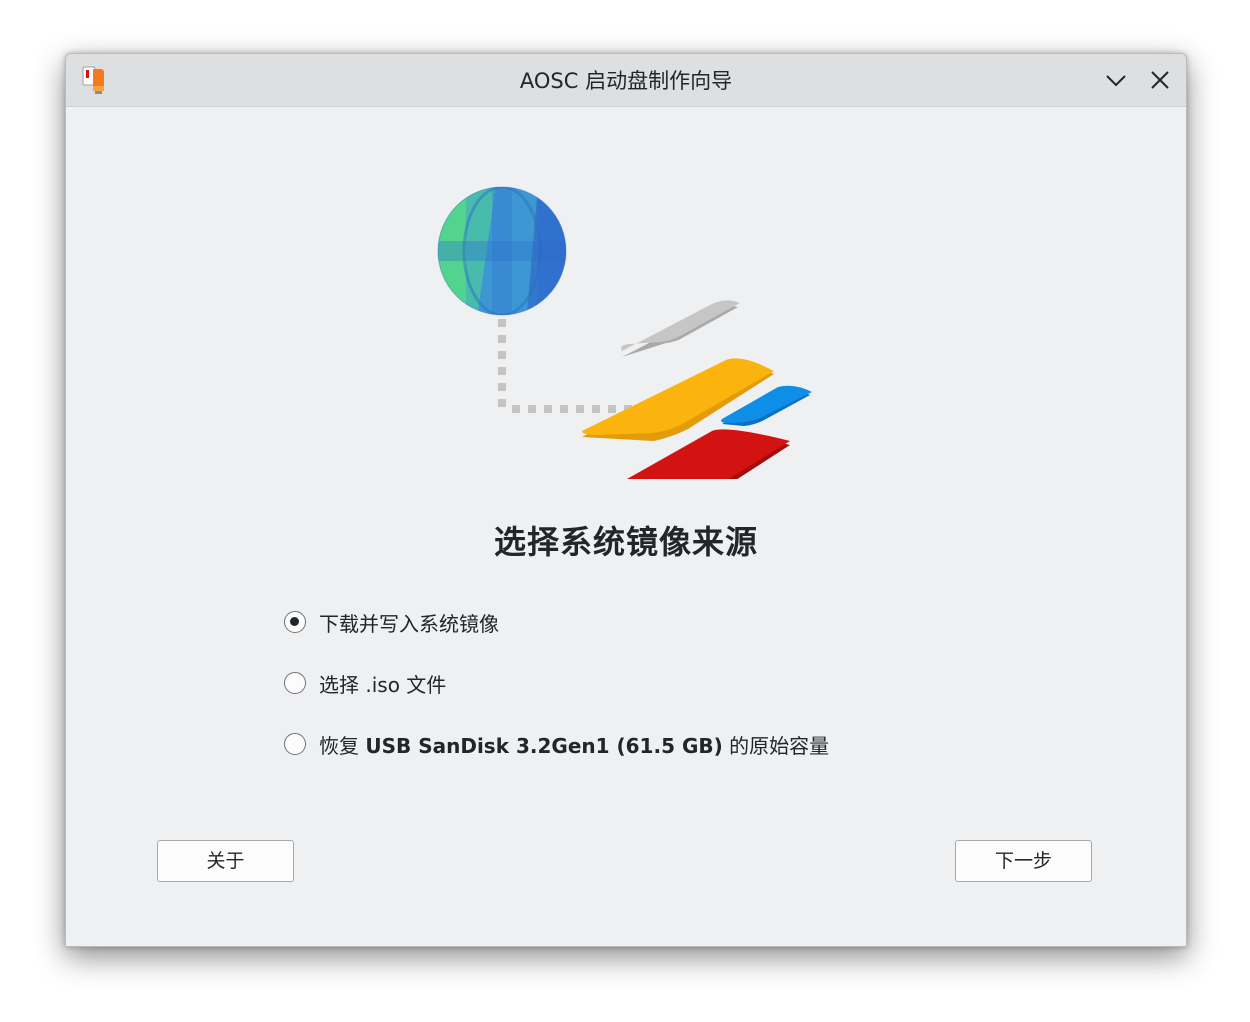 The height and width of the screenshot is (1022, 1250). What do you see at coordinates (295, 744) in the screenshot?
I see `radio-restore-usb` at bounding box center [295, 744].